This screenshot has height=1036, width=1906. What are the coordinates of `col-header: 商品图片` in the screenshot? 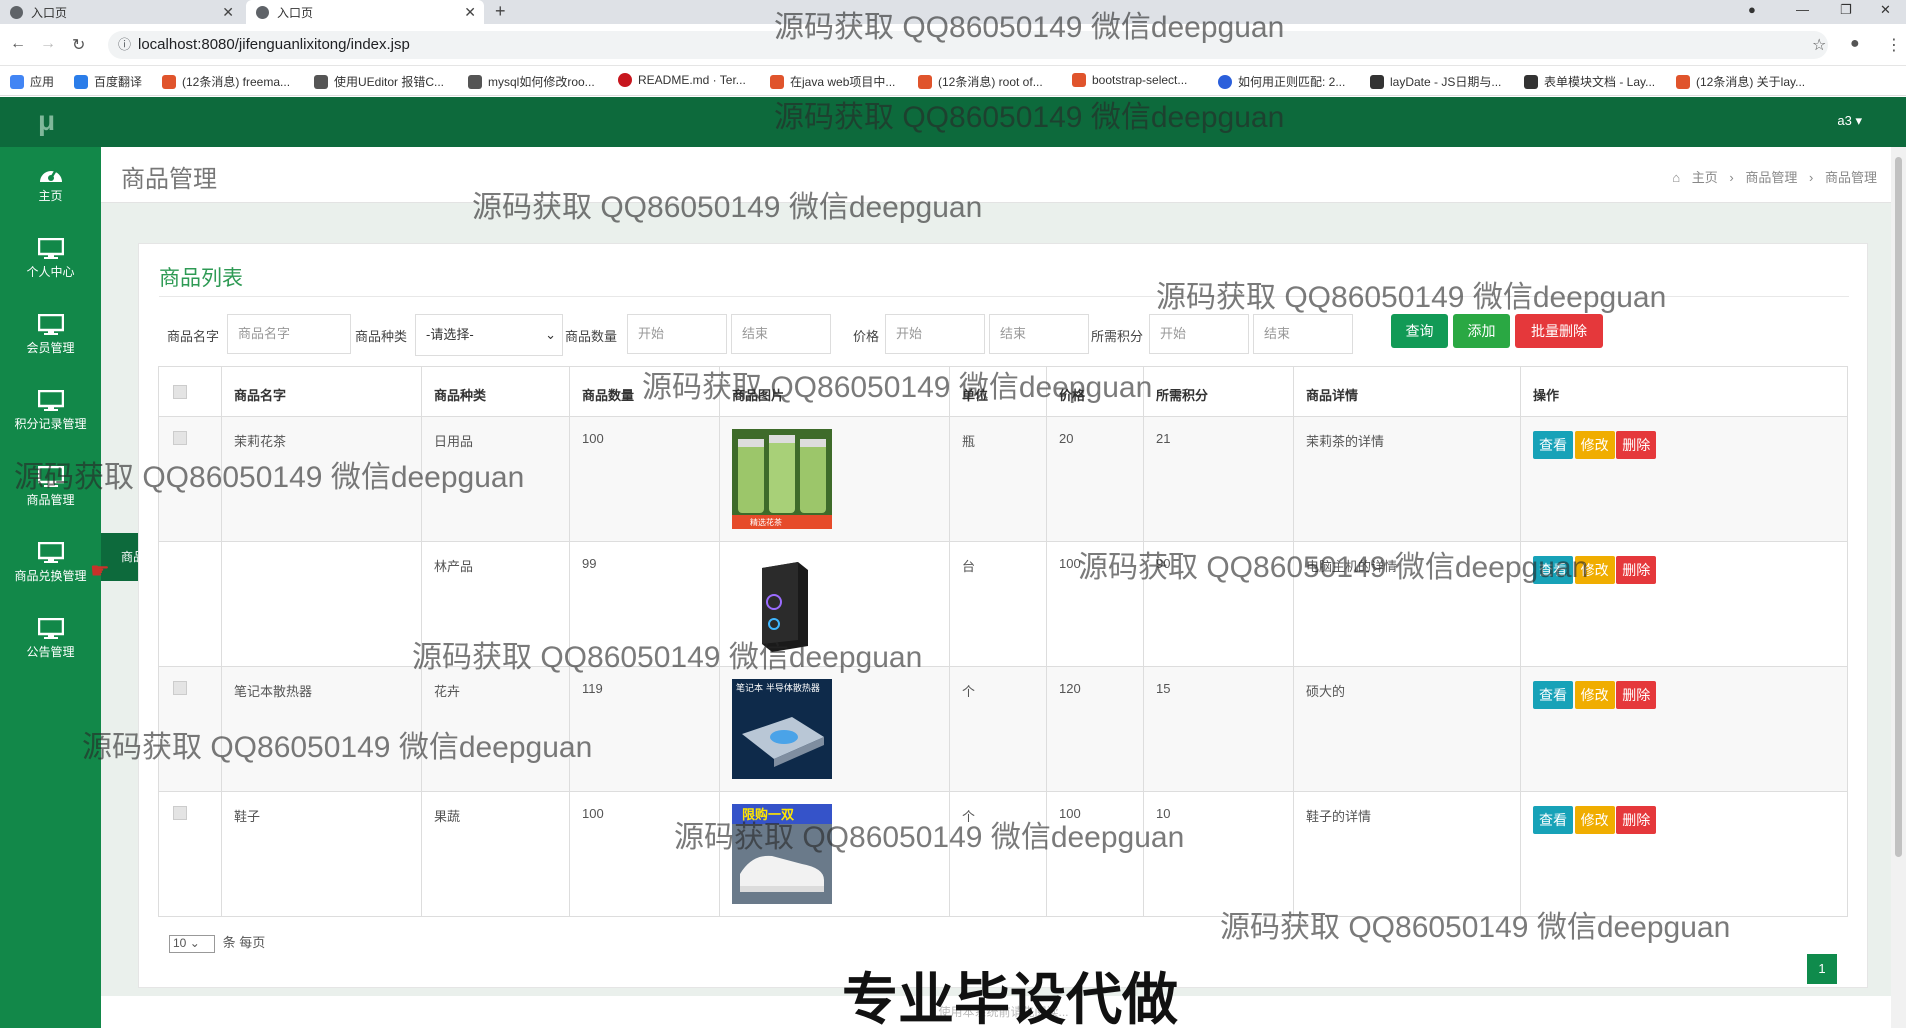 It's located at (834, 391).